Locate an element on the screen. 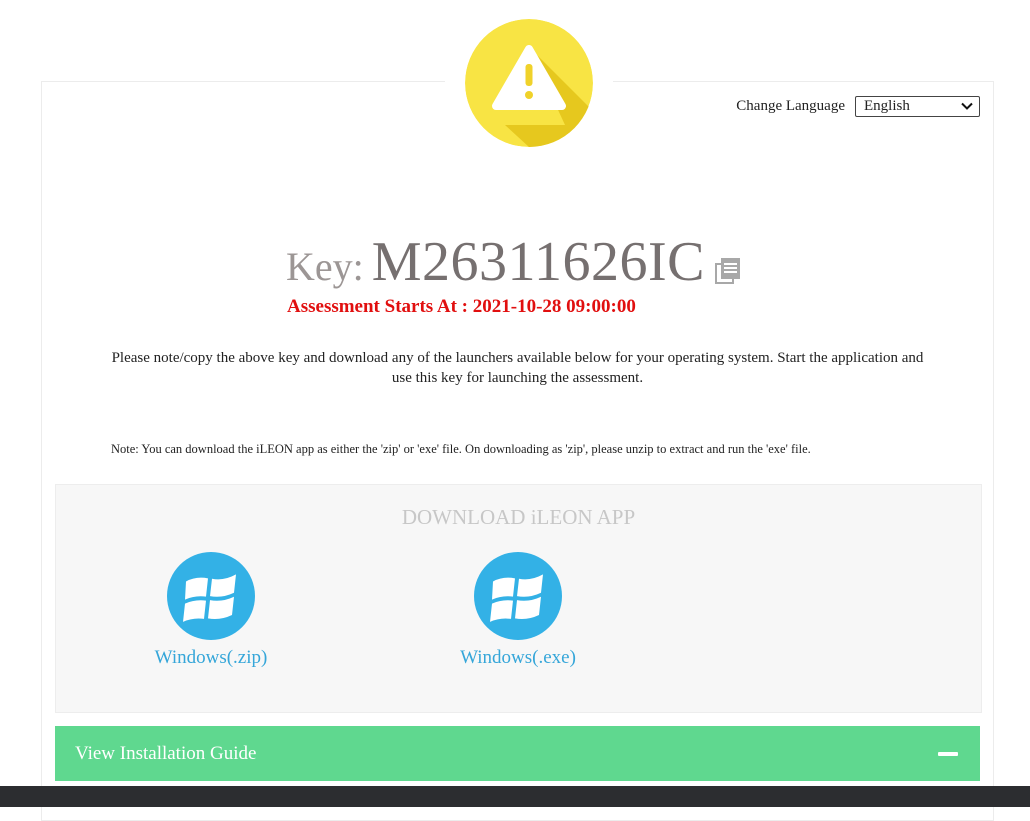 The image size is (1030, 821). language-select: English is located at coordinates (917, 106).